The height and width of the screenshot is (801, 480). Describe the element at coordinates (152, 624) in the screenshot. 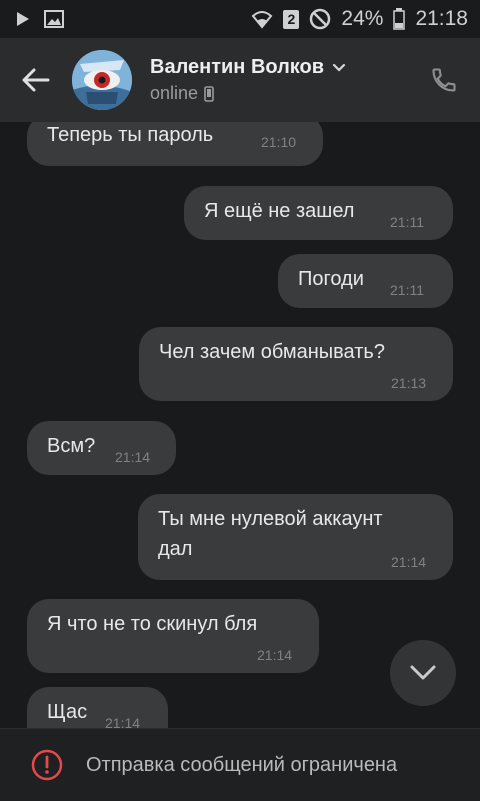

I see `message-text: Я что не то скинул бля` at that location.